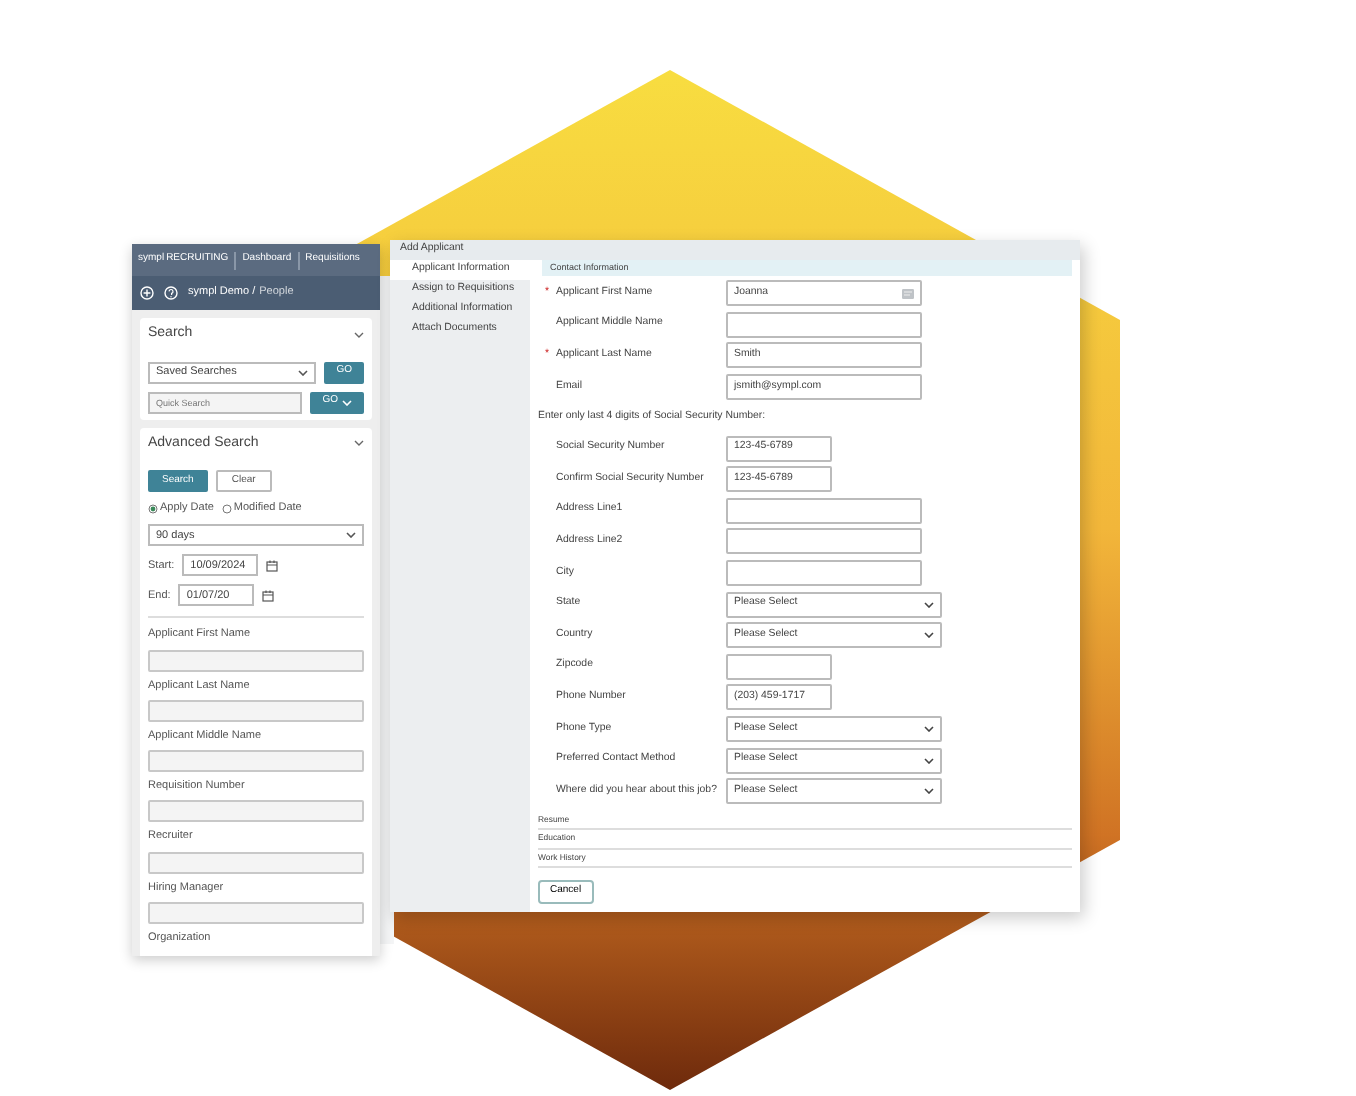 This screenshot has width=1356, height=1096. What do you see at coordinates (147, 293) in the screenshot?
I see `plus-circle-icon` at bounding box center [147, 293].